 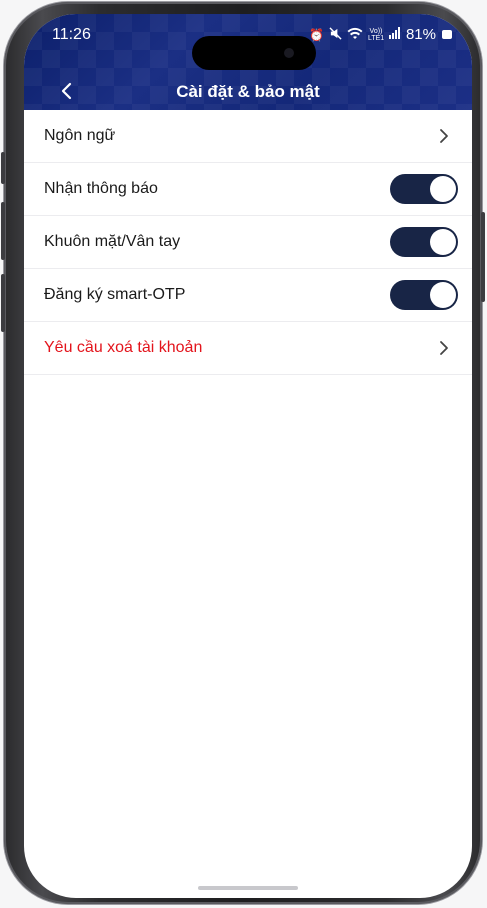 I want to click on language-label: Ngôn ngữ, so click(x=80, y=135).